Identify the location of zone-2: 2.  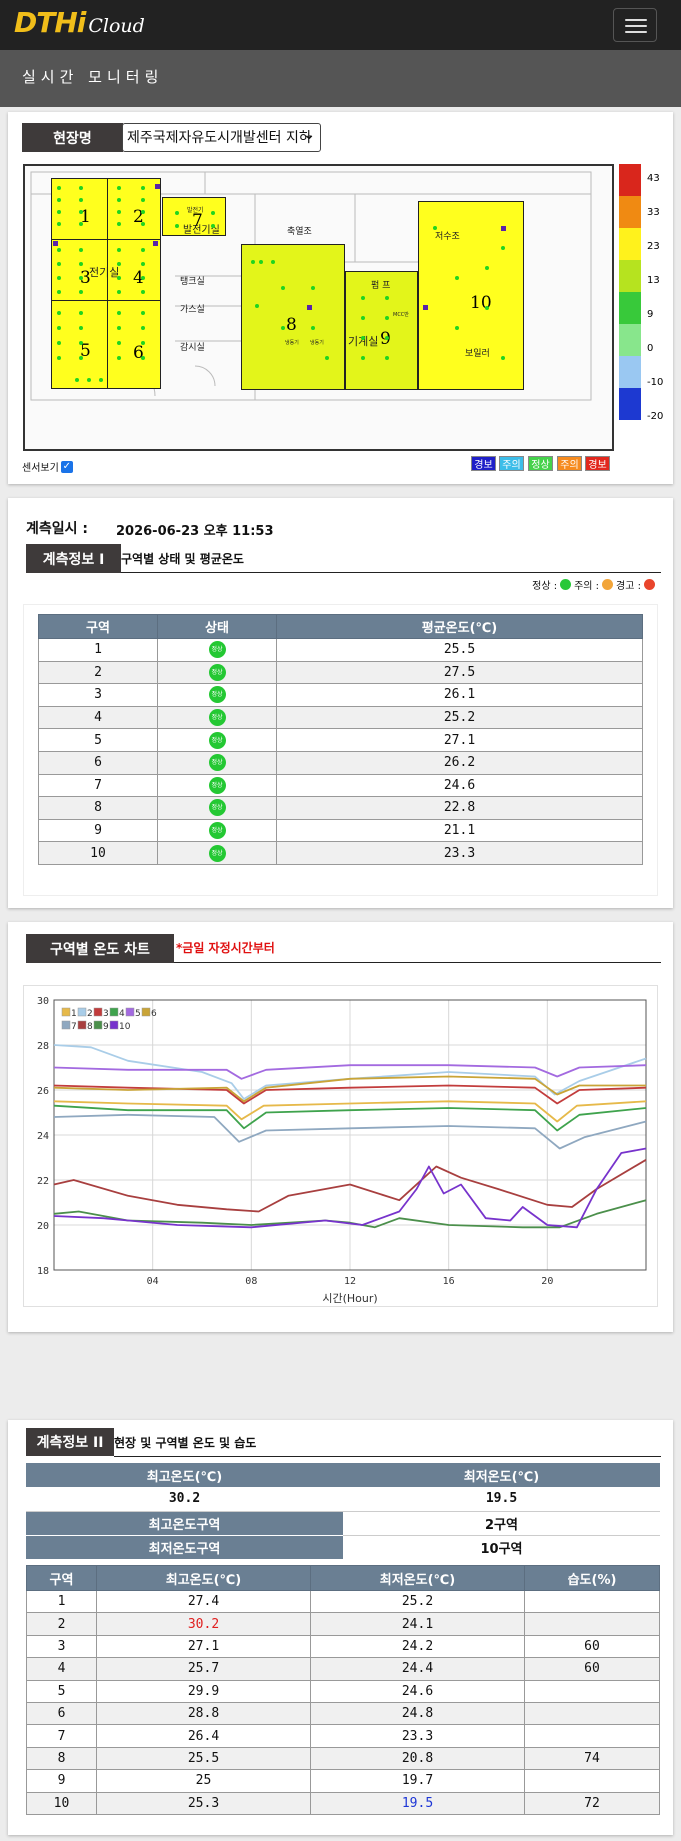
(134, 209).